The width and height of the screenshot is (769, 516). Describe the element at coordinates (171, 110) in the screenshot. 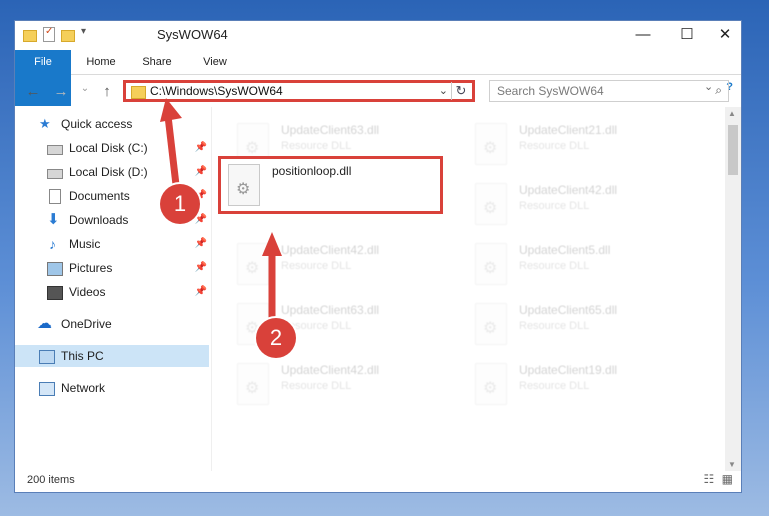

I see `arrow-1-head` at that location.